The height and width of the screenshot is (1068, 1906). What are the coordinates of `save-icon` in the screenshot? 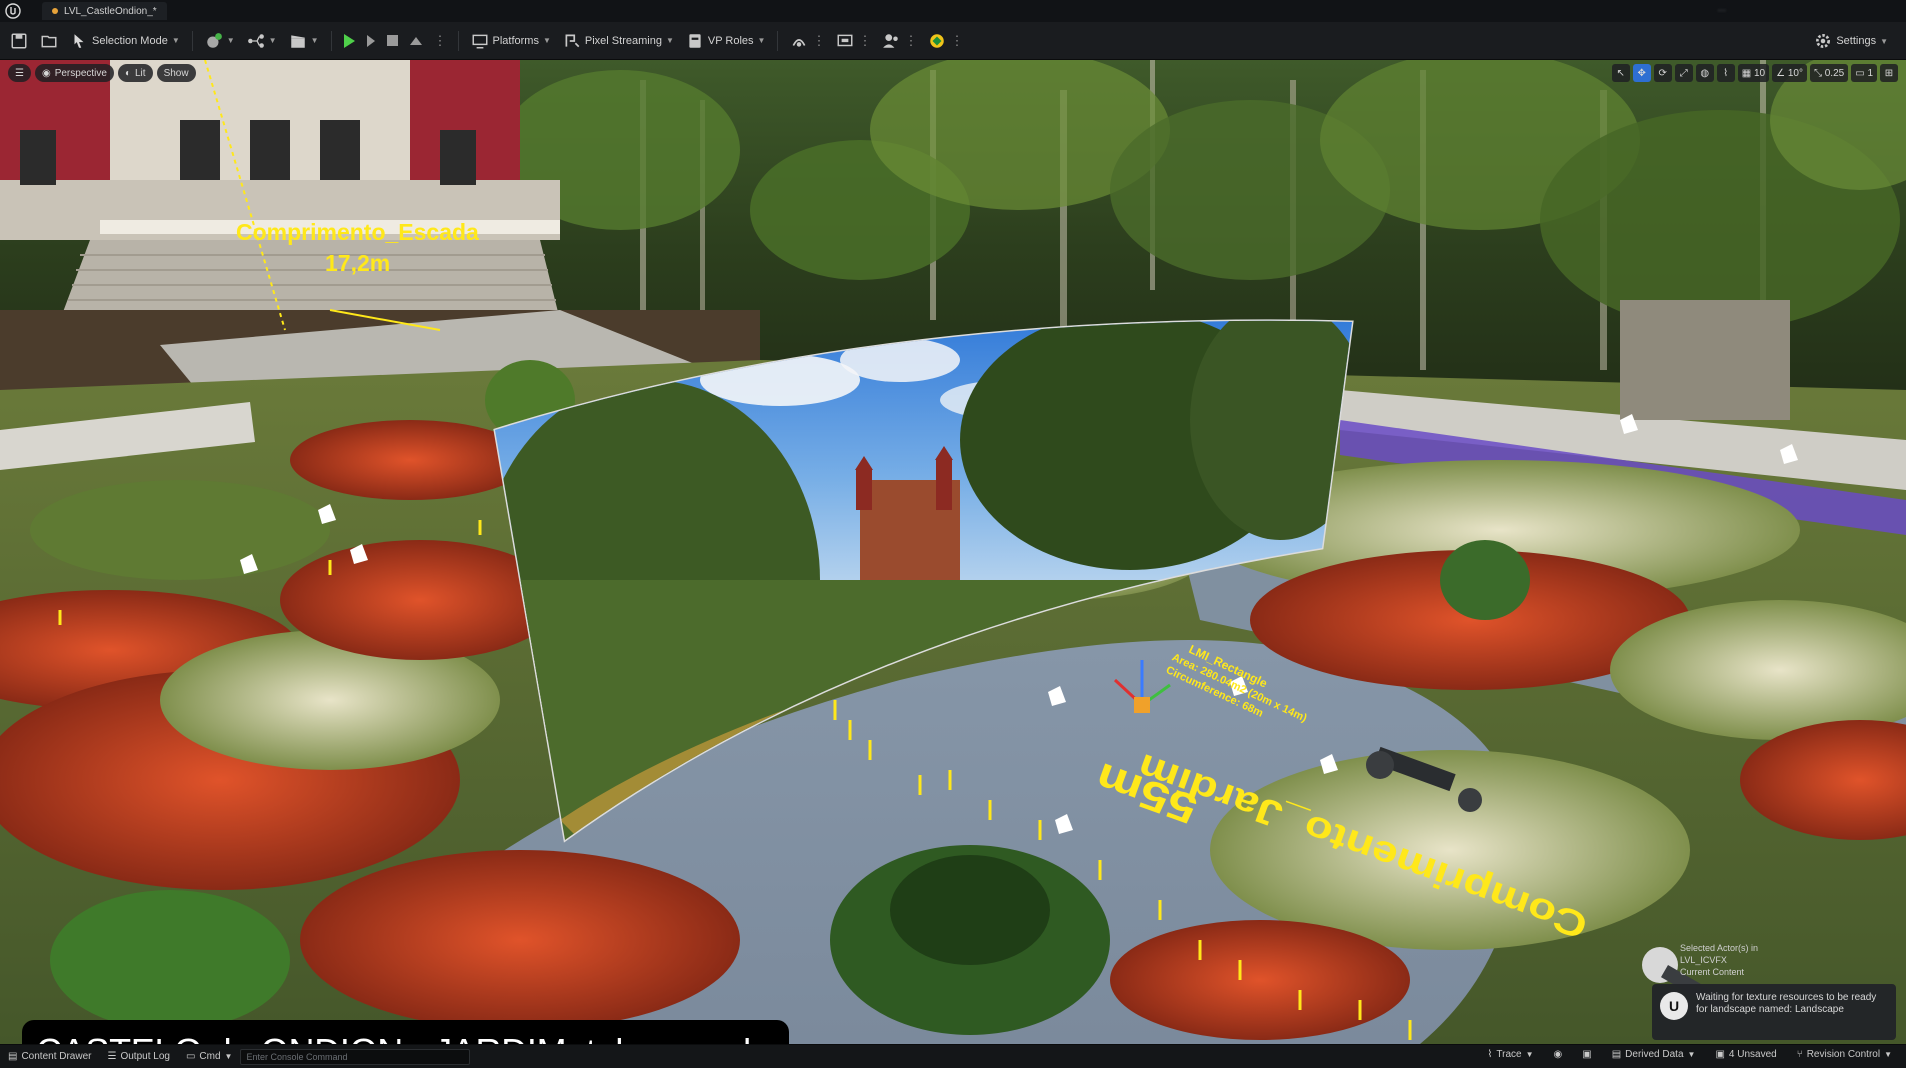 It's located at (19, 40).